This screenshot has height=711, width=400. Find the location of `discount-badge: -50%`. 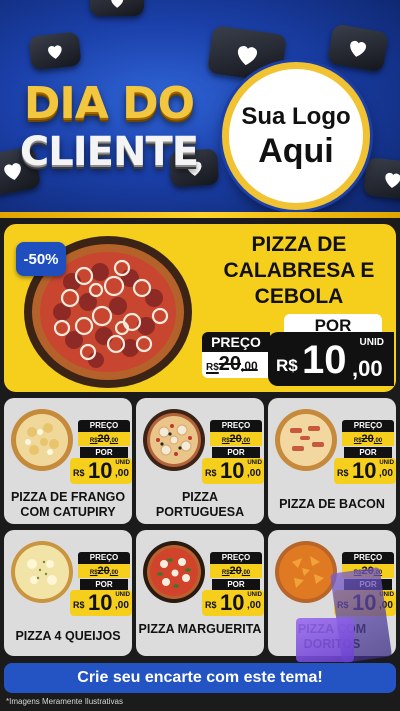

discount-badge: -50% is located at coordinates (41, 259).